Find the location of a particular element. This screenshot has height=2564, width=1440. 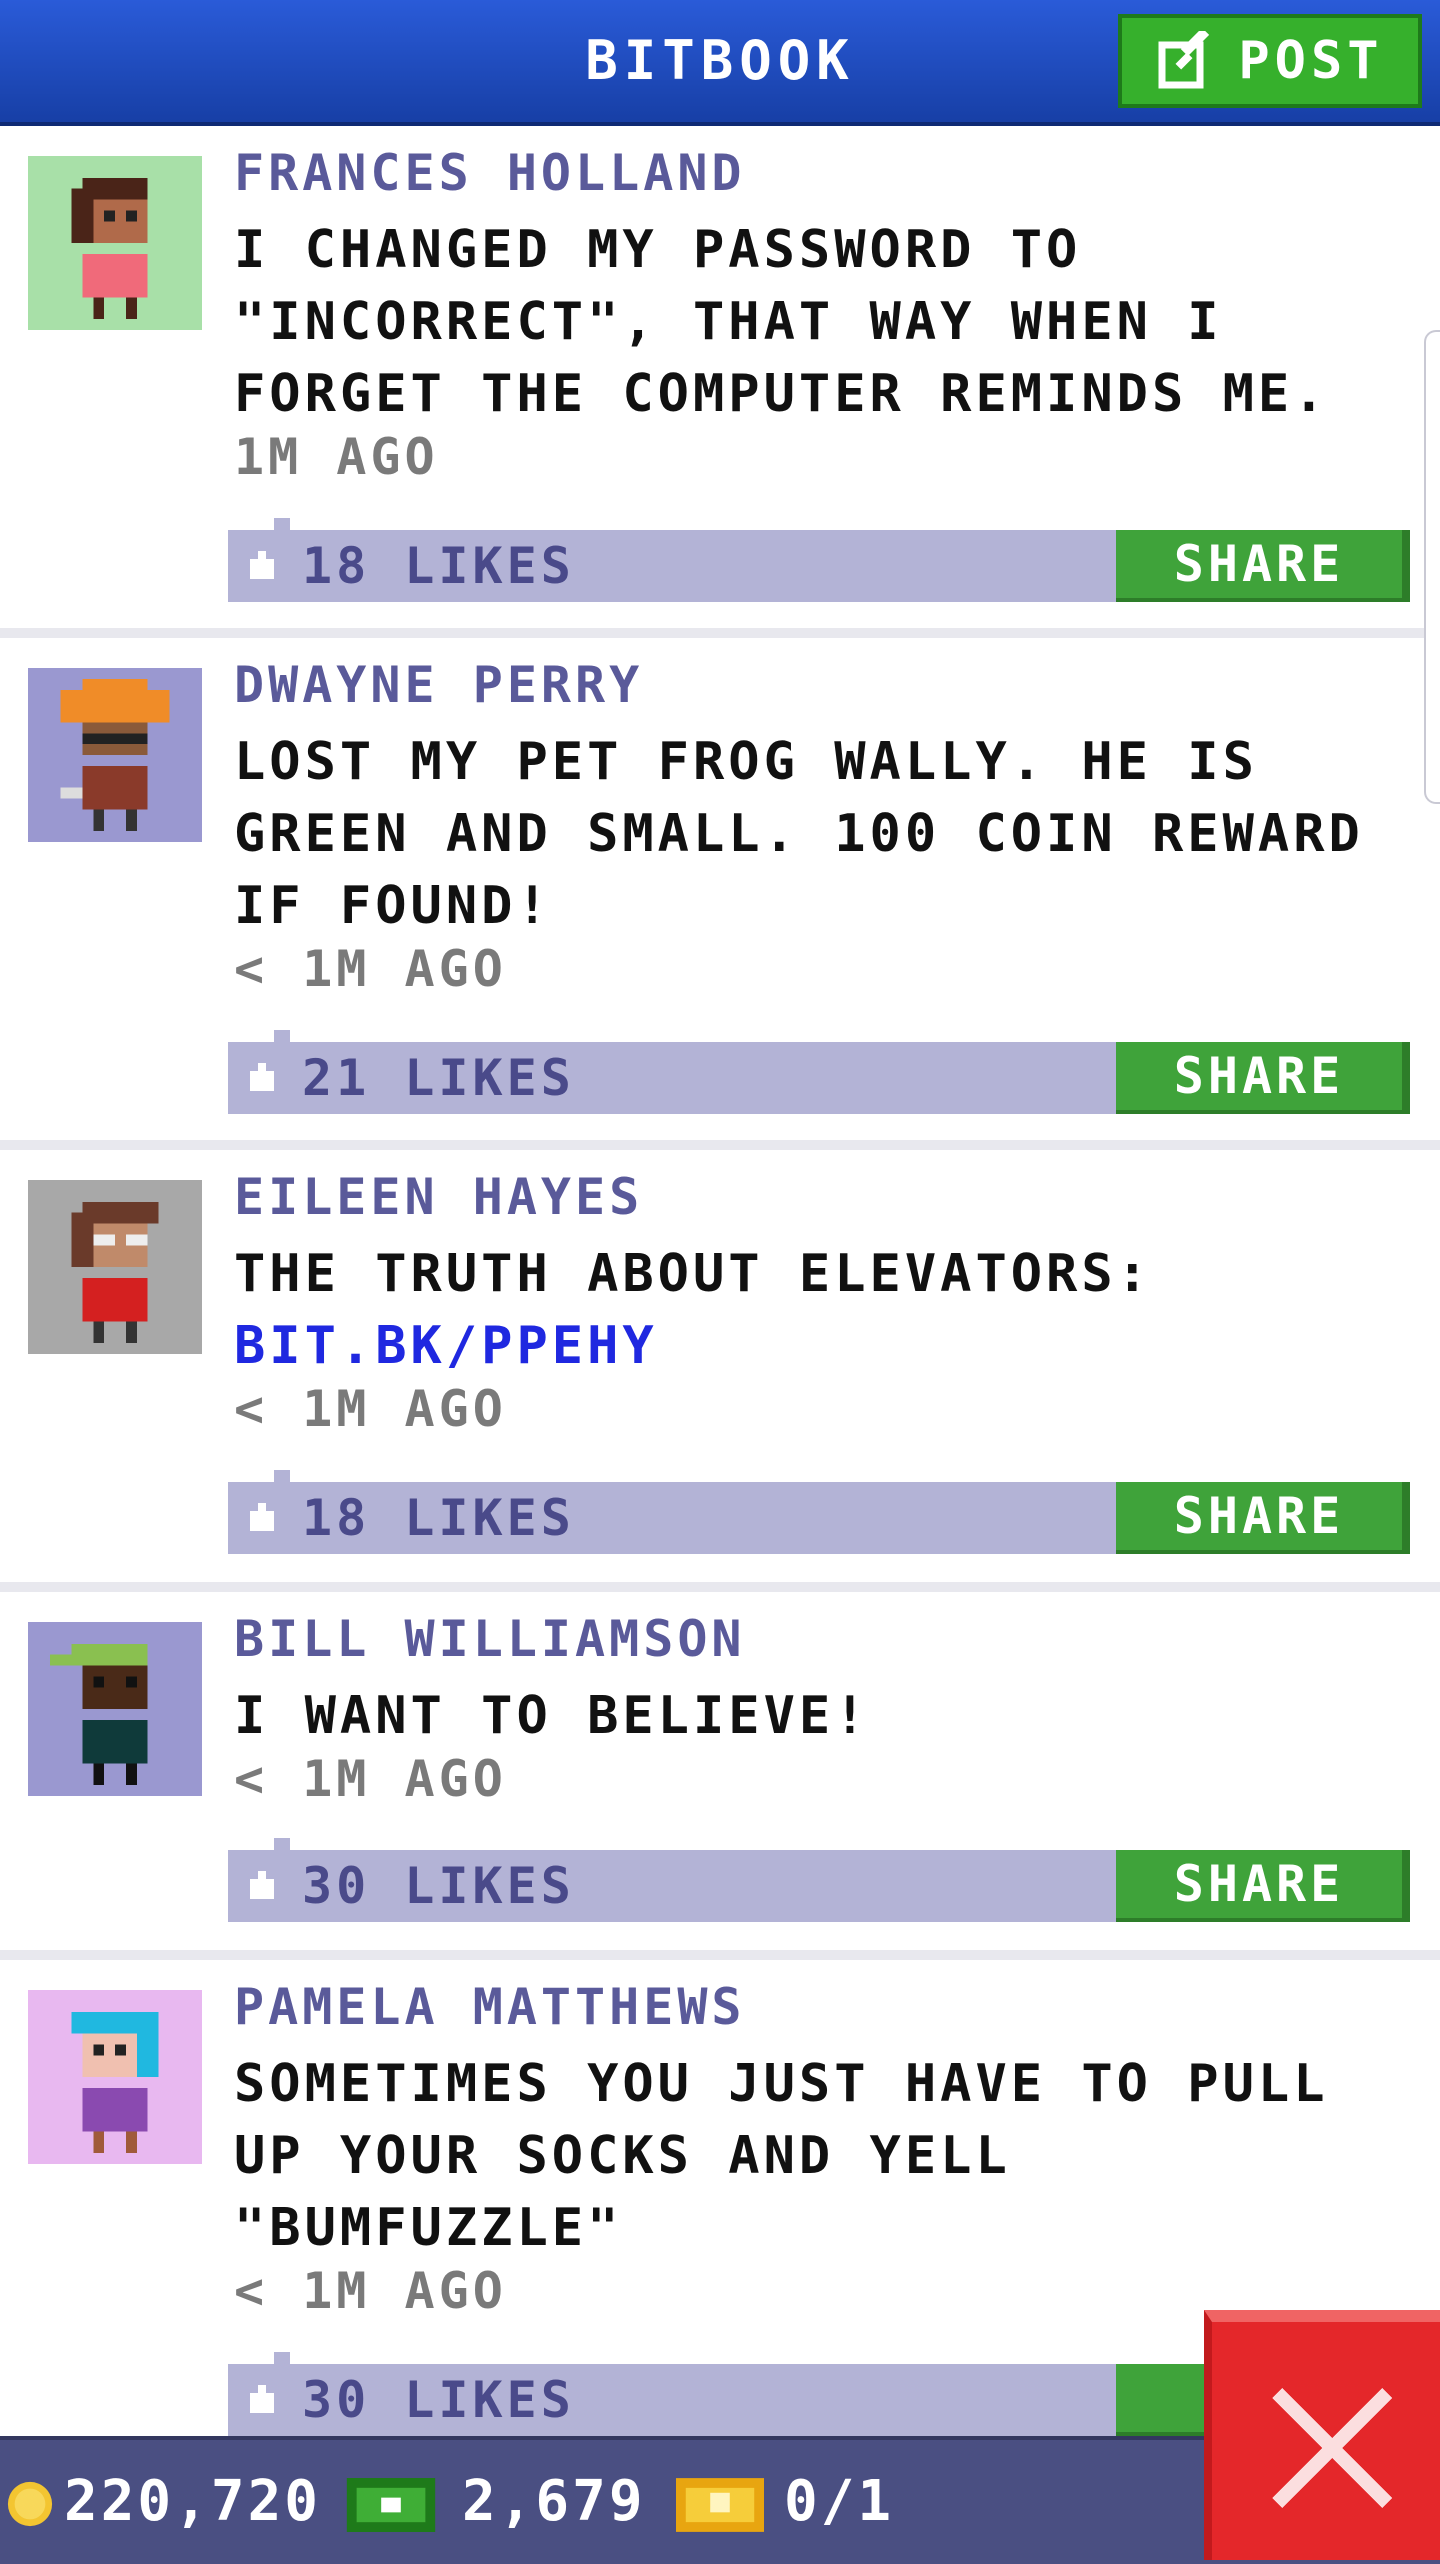

close-button is located at coordinates (1322, 2435).